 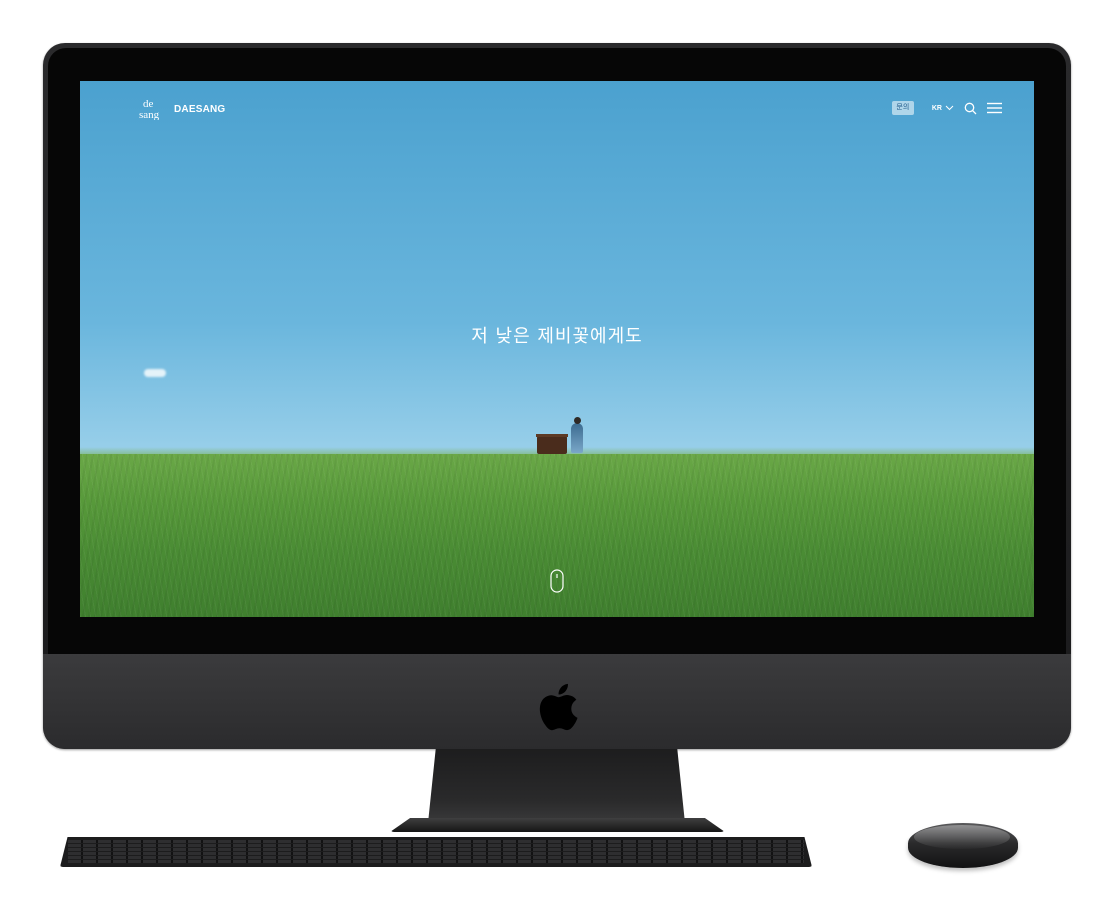 I want to click on header-actions: 문의 KR, so click(x=946, y=108).